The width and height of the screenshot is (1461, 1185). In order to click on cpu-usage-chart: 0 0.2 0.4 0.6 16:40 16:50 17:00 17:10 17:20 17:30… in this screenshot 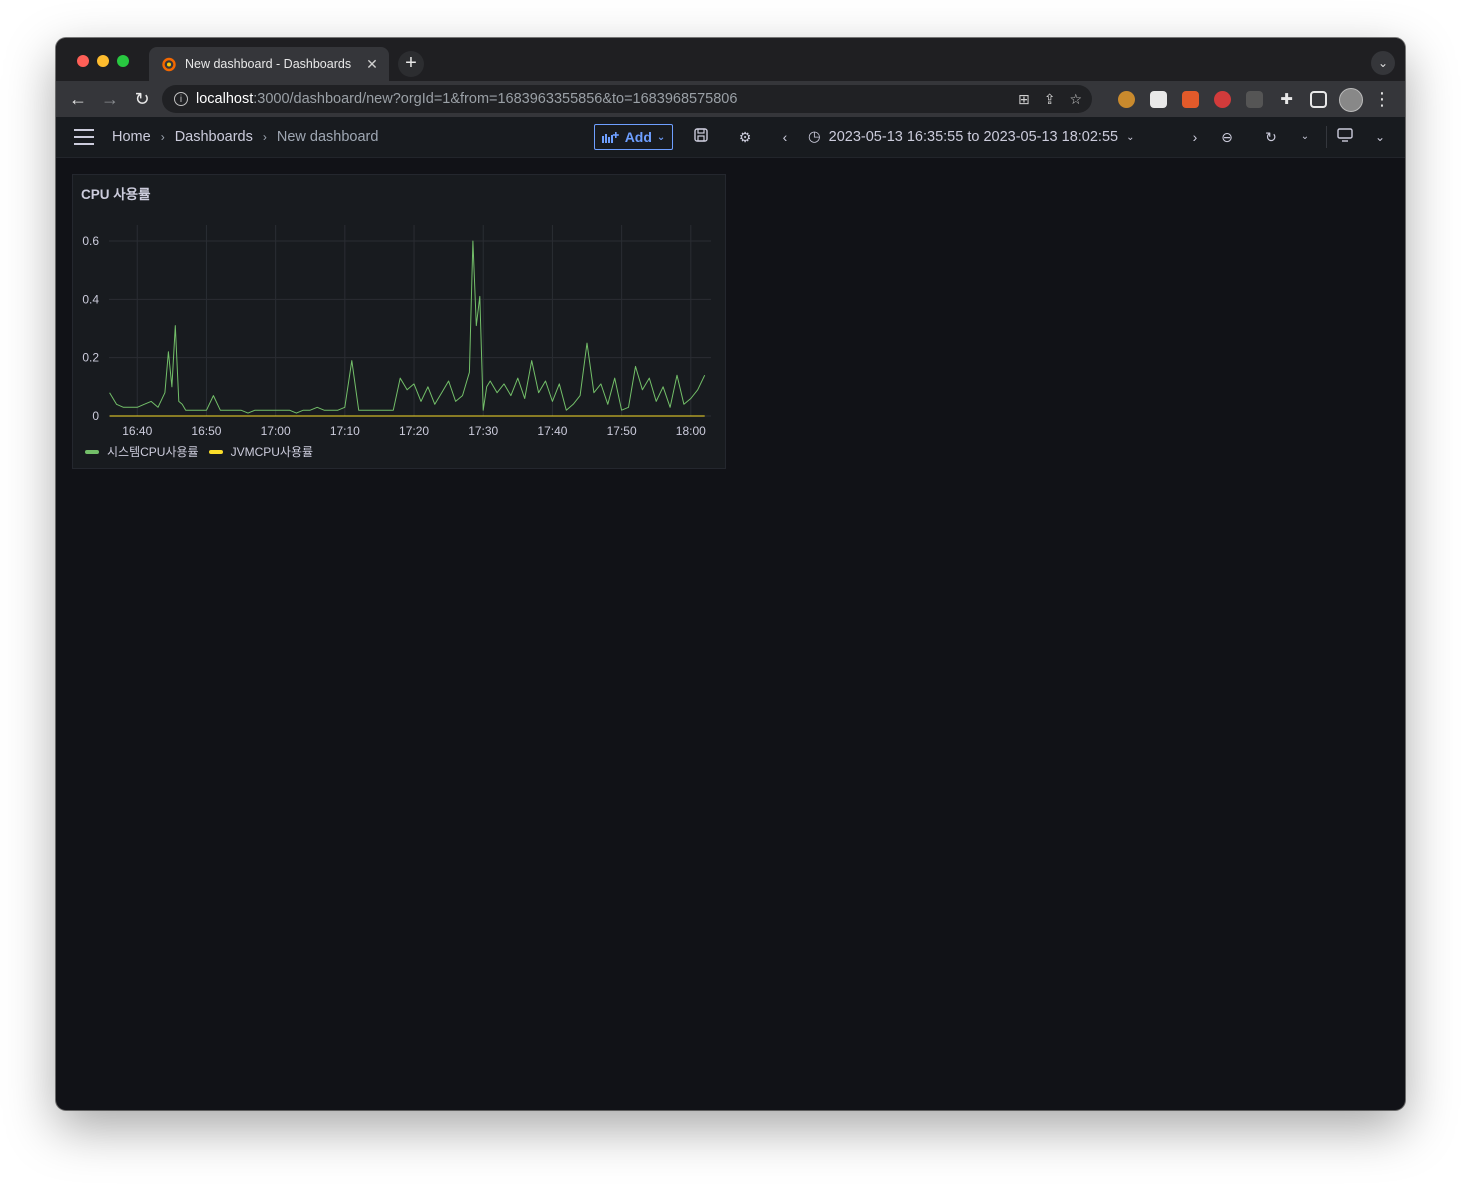, I will do `click(396, 331)`.